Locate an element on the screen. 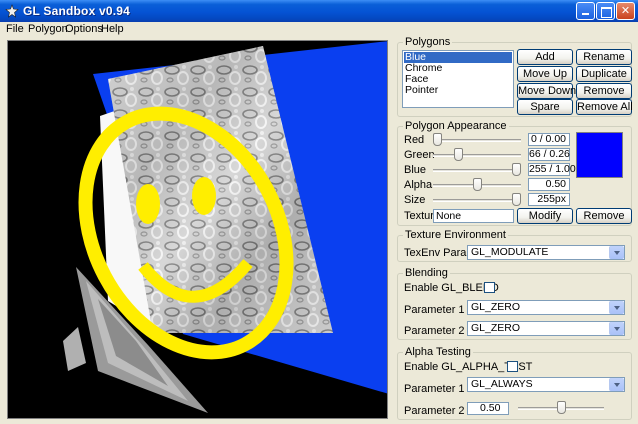 This screenshot has width=638, height=424. menu-help: Help is located at coordinates (112, 29).